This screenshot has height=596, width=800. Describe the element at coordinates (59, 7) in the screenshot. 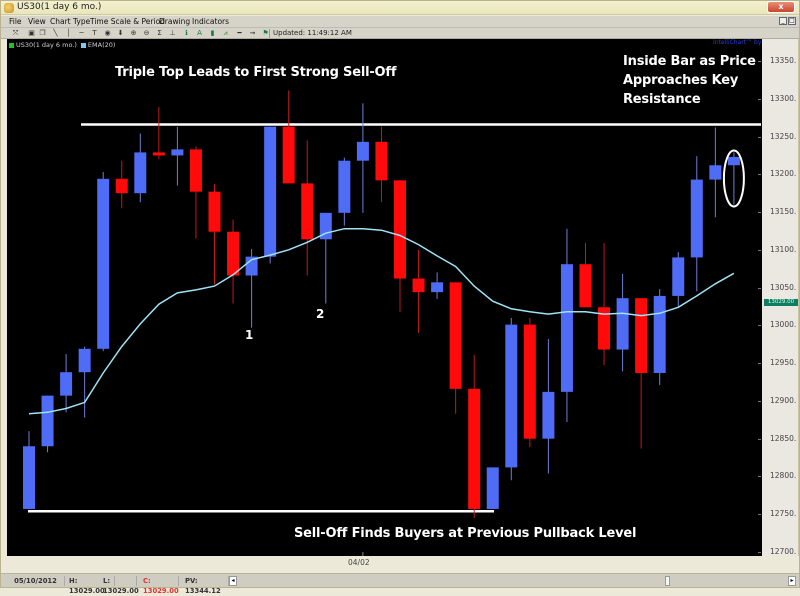

I see `window-title: US30(1 day 6 mo.)` at that location.